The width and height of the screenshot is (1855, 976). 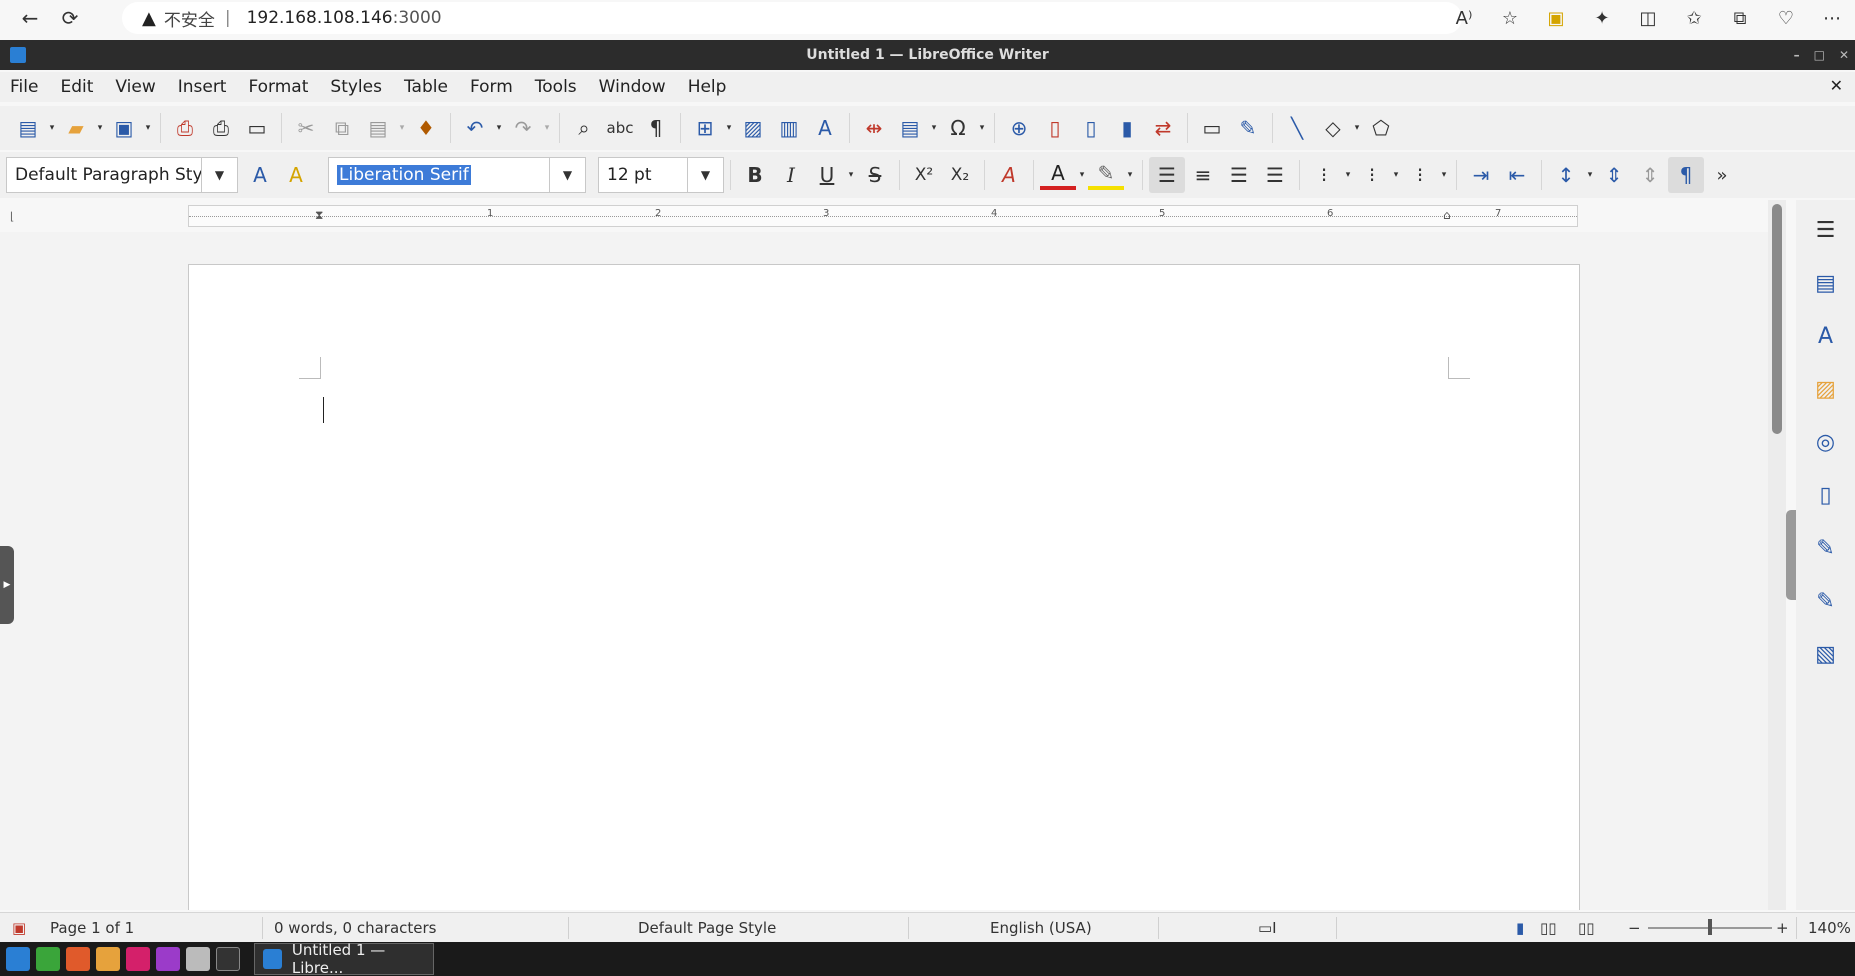 I want to click on endnote-icon: ▯, so click(x=1091, y=128).